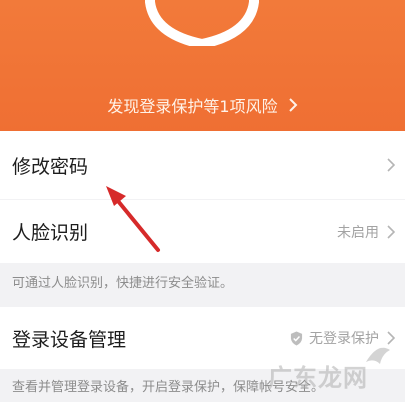 The height and width of the screenshot is (402, 405). What do you see at coordinates (202, 23) in the screenshot?
I see `shield-icon` at bounding box center [202, 23].